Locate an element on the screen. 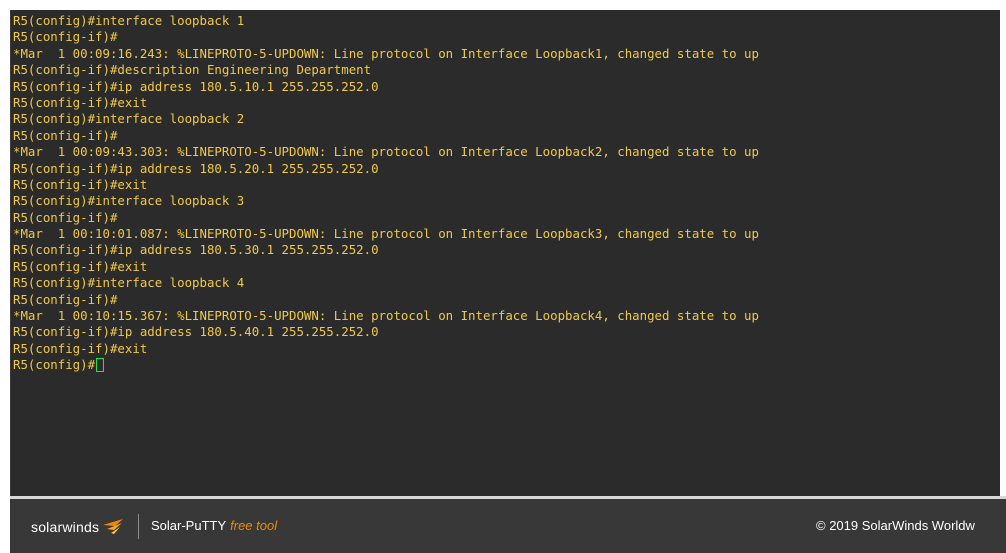 Image resolution: width=1006 pixels, height=553 pixels. terminal-line: R5(config)#interface loopback 4 is located at coordinates (129, 283).